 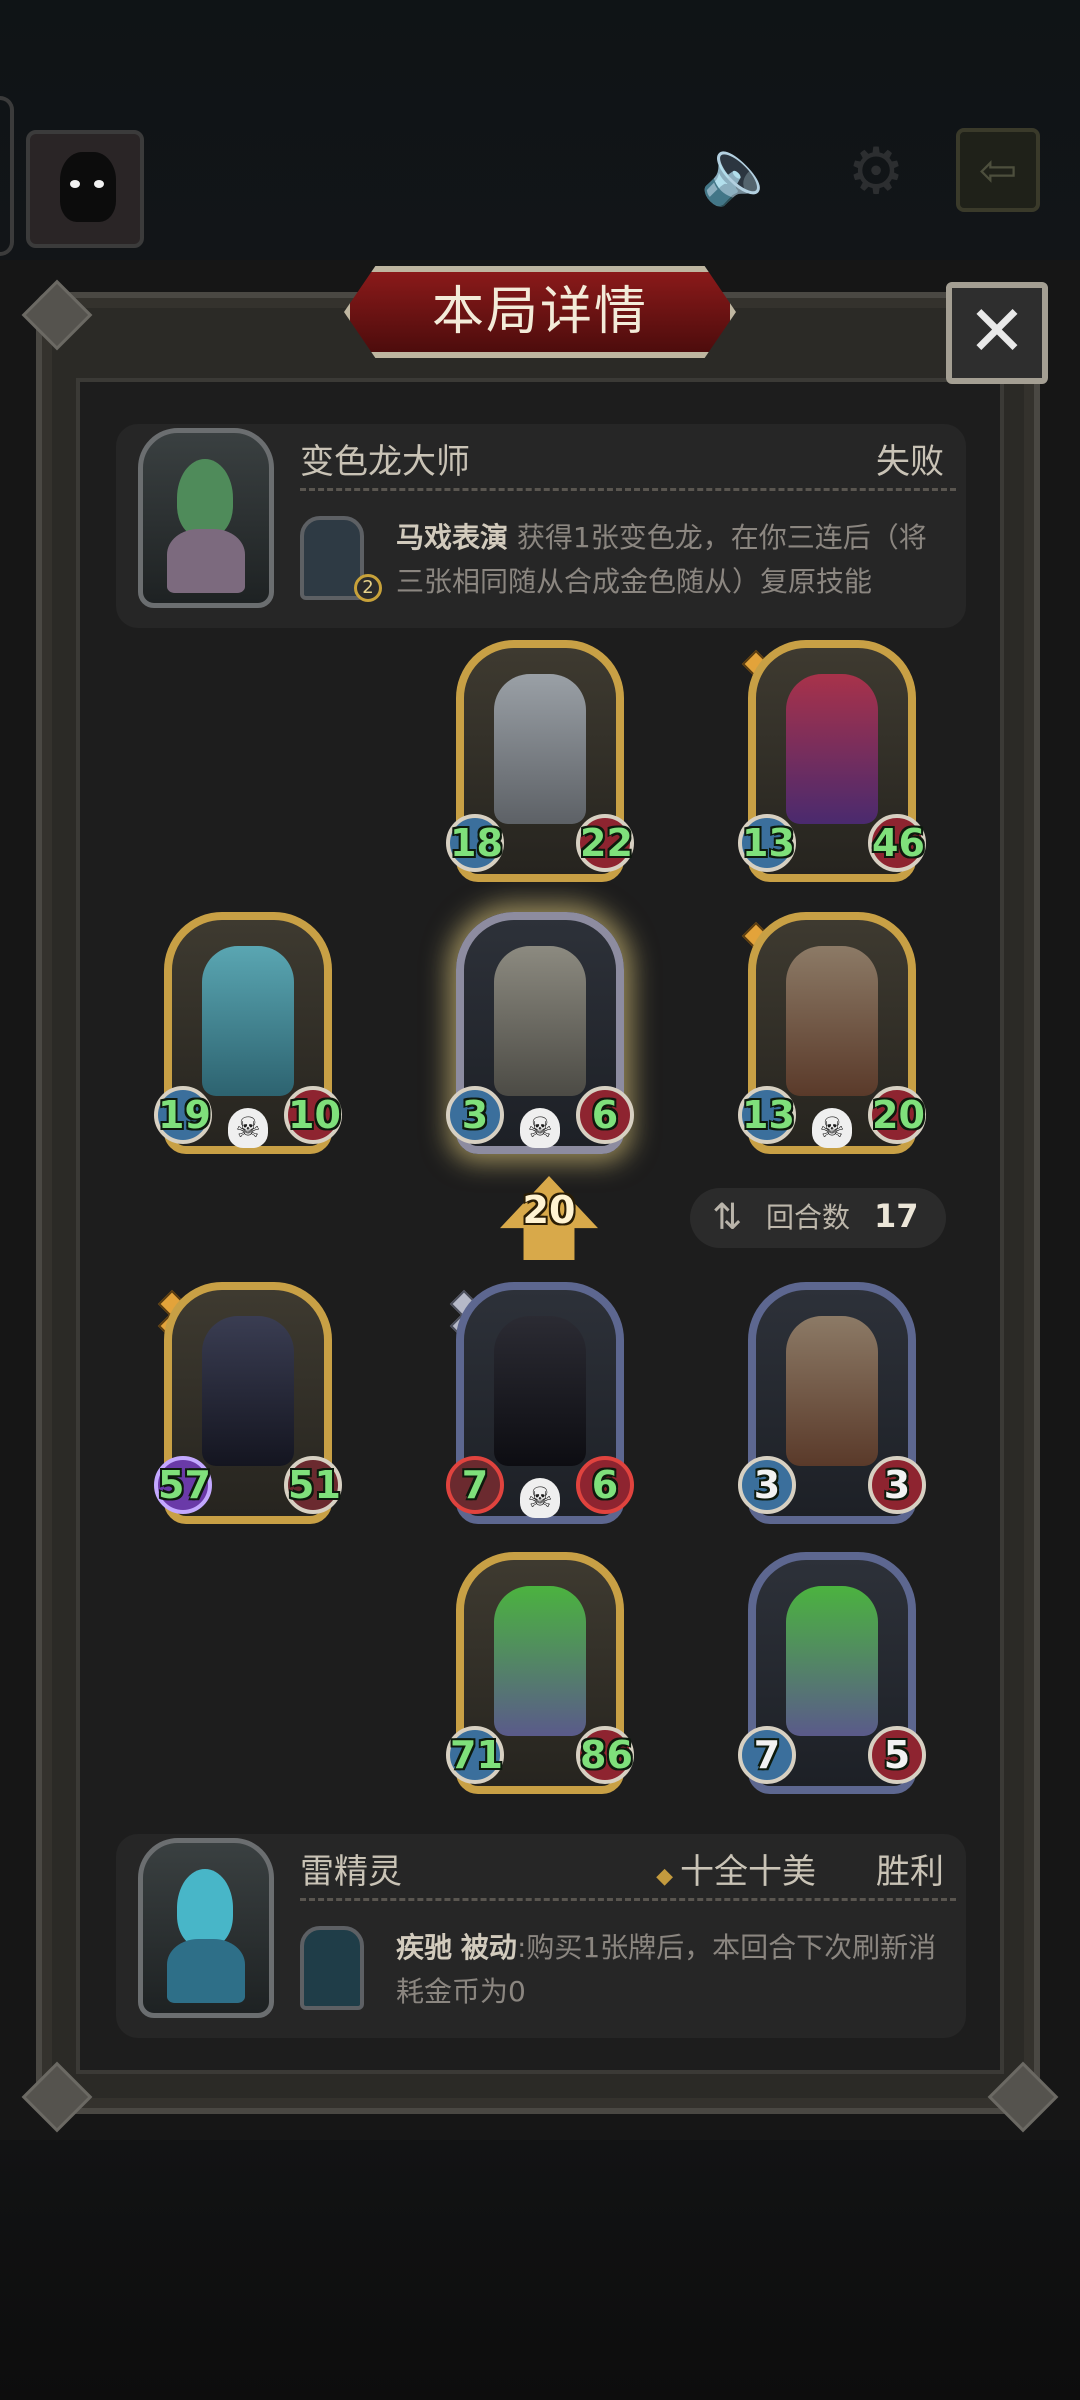 What do you see at coordinates (452, 537) in the screenshot?
I see `skill-name: 马戏表演` at bounding box center [452, 537].